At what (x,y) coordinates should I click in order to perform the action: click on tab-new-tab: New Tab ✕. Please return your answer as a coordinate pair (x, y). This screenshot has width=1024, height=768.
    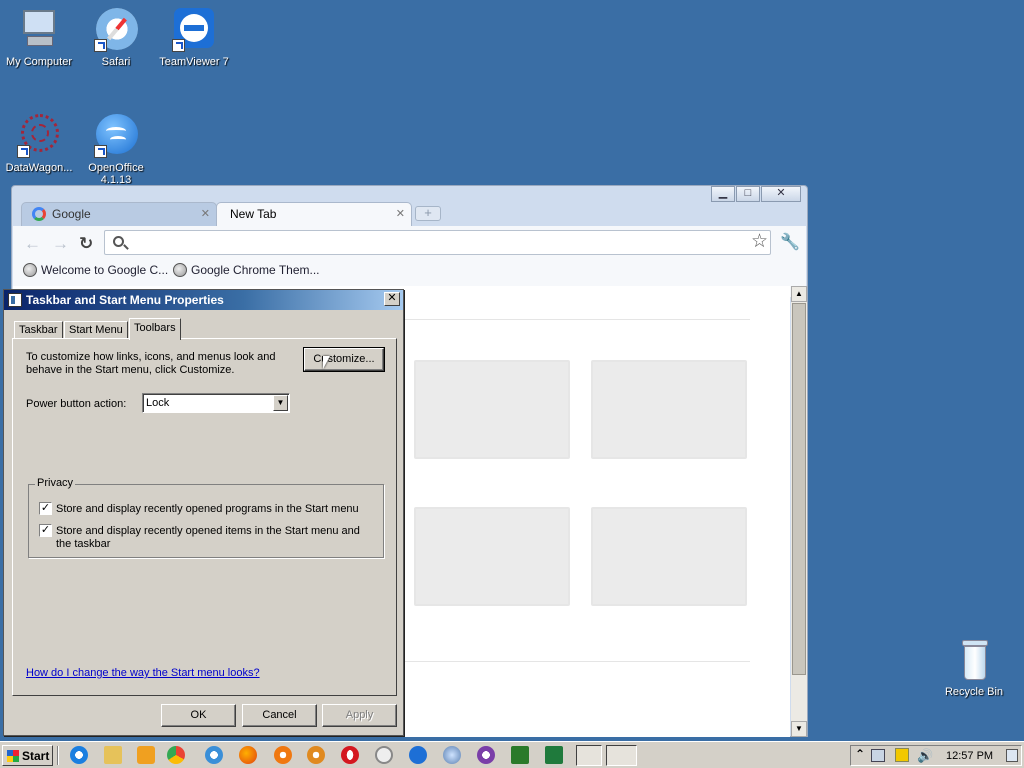
    Looking at the image, I should click on (314, 214).